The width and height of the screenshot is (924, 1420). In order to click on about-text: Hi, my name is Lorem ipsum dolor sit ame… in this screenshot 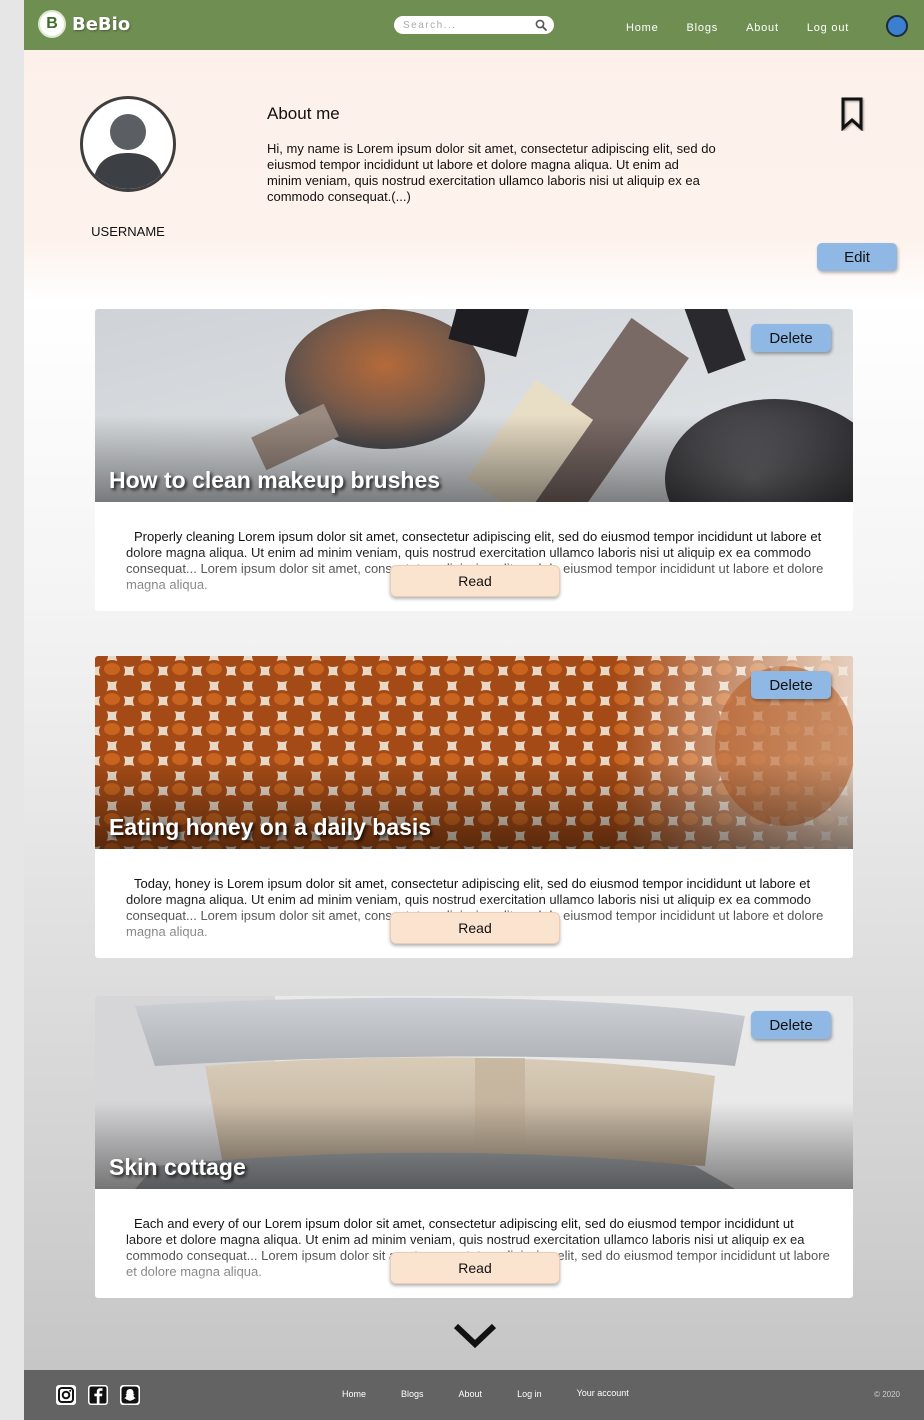, I will do `click(491, 172)`.